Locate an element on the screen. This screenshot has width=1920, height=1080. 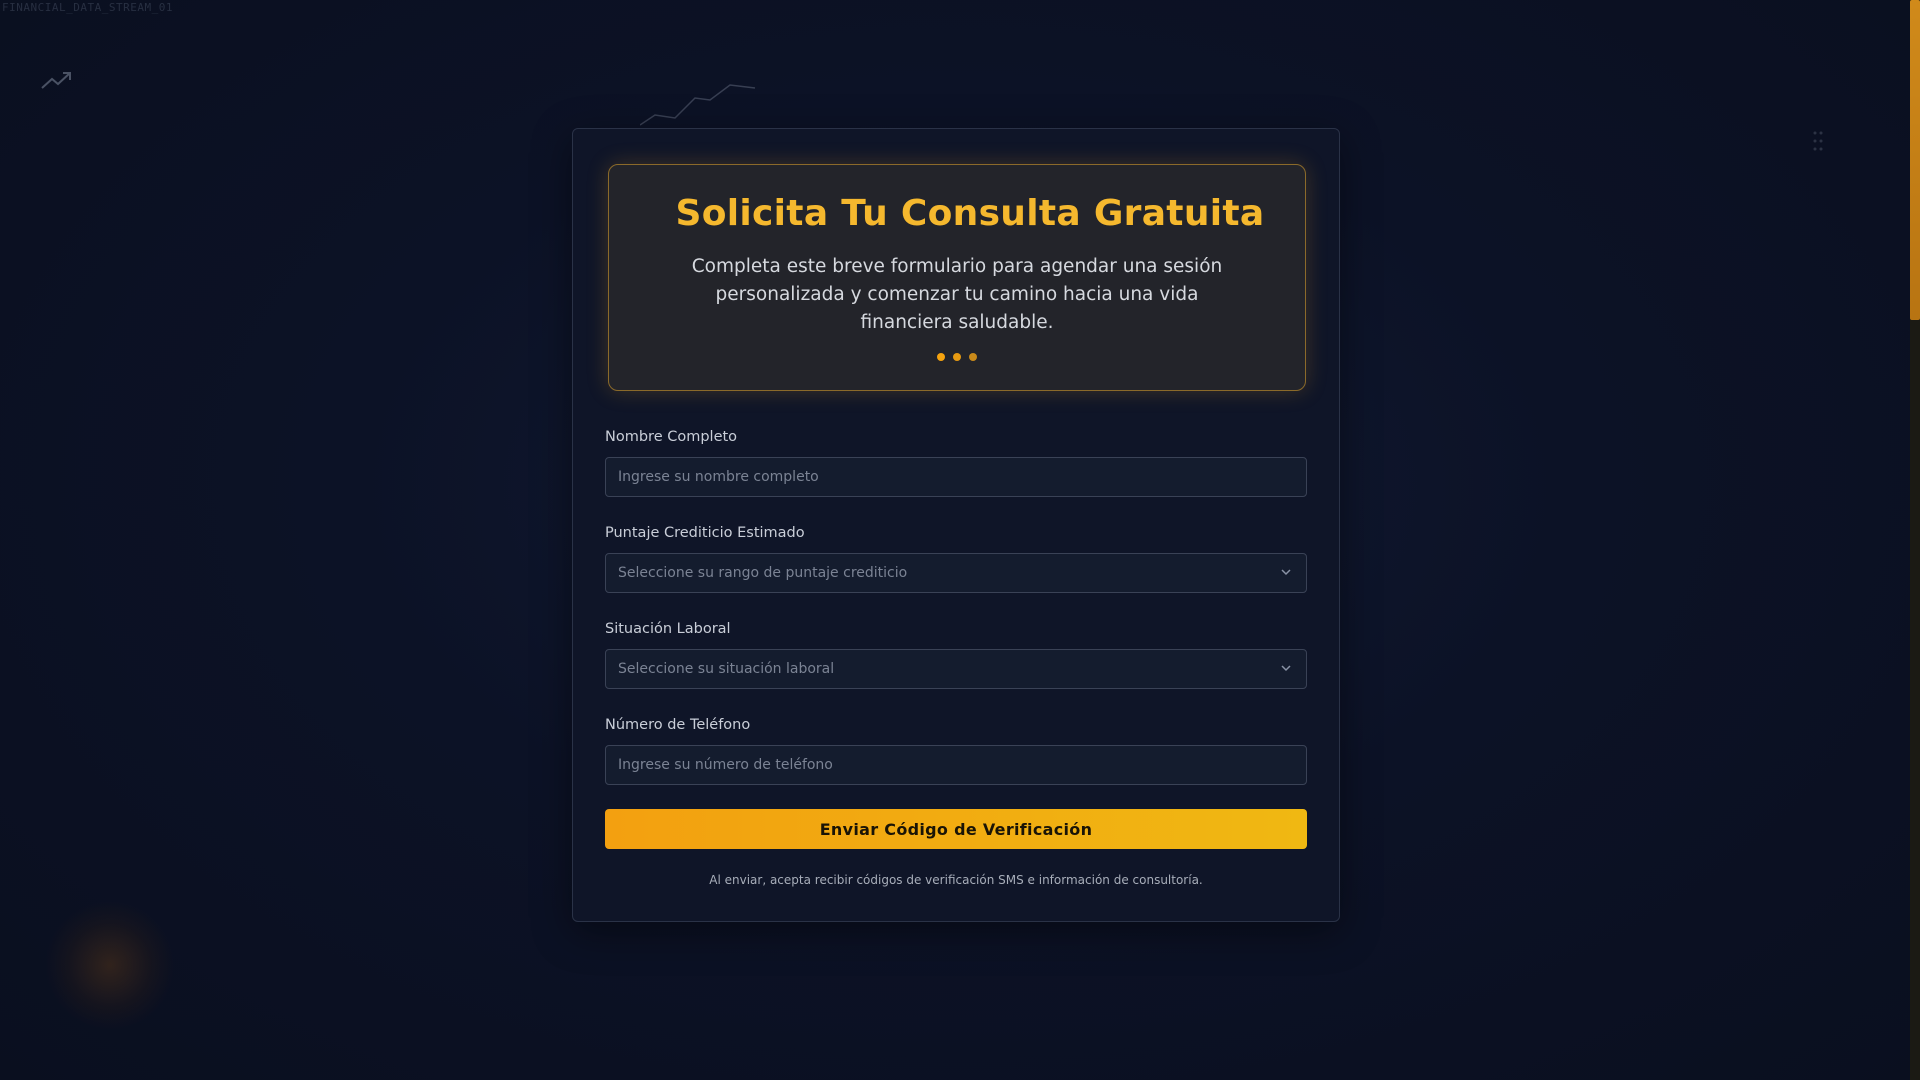
background-dots-icon is located at coordinates (1818, 141).